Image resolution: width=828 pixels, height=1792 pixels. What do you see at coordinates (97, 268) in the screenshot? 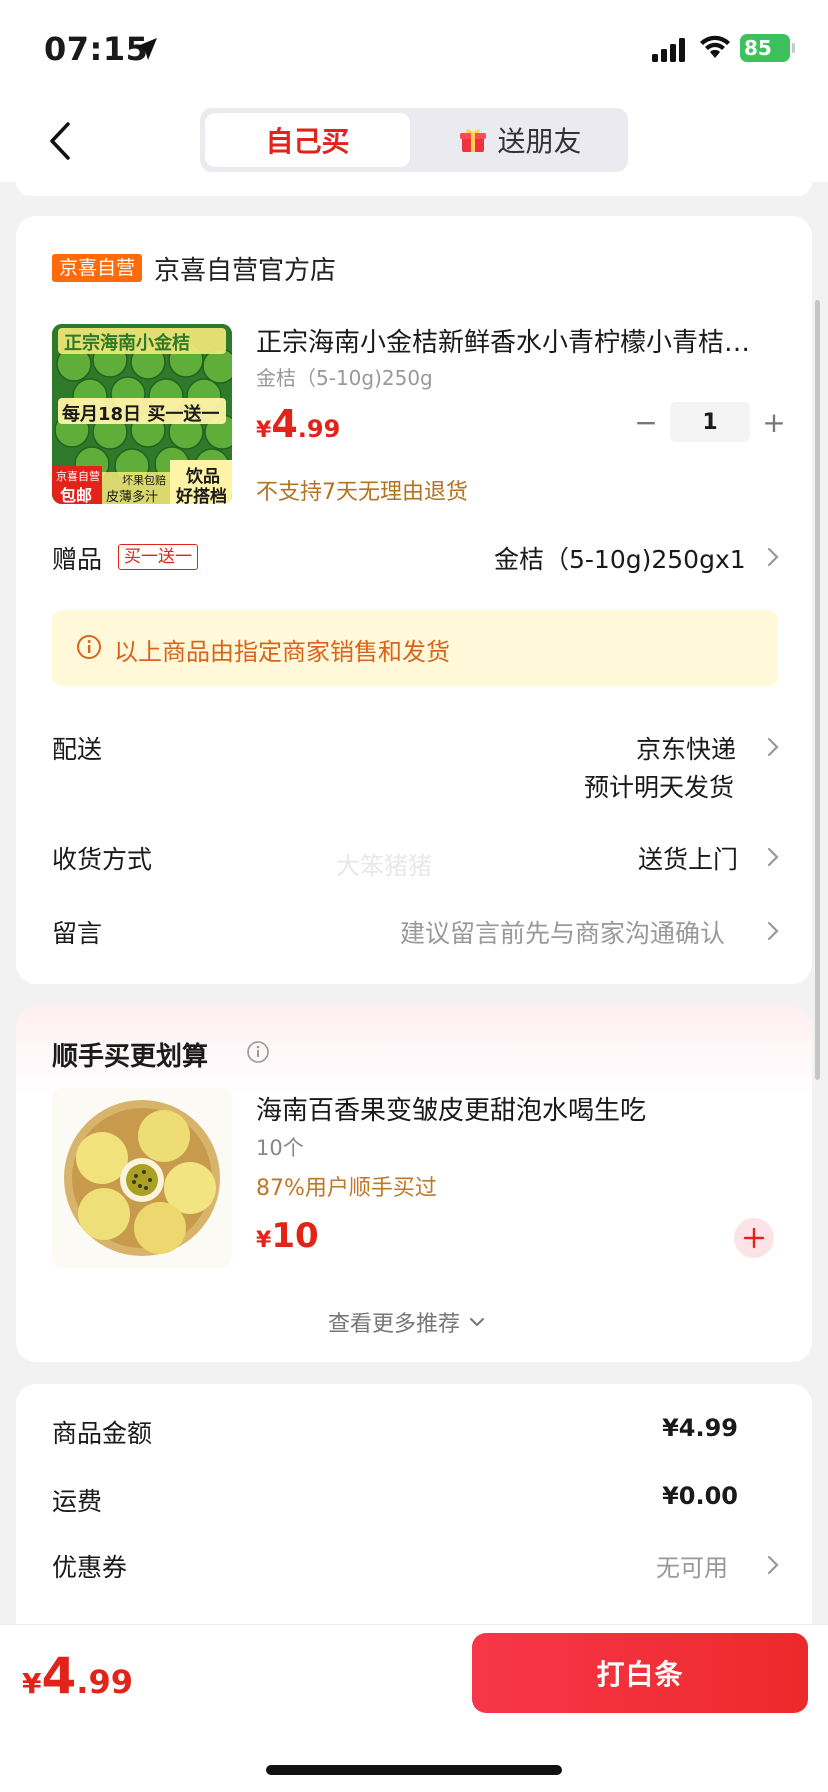
I see `store-badge: 京喜自营` at bounding box center [97, 268].